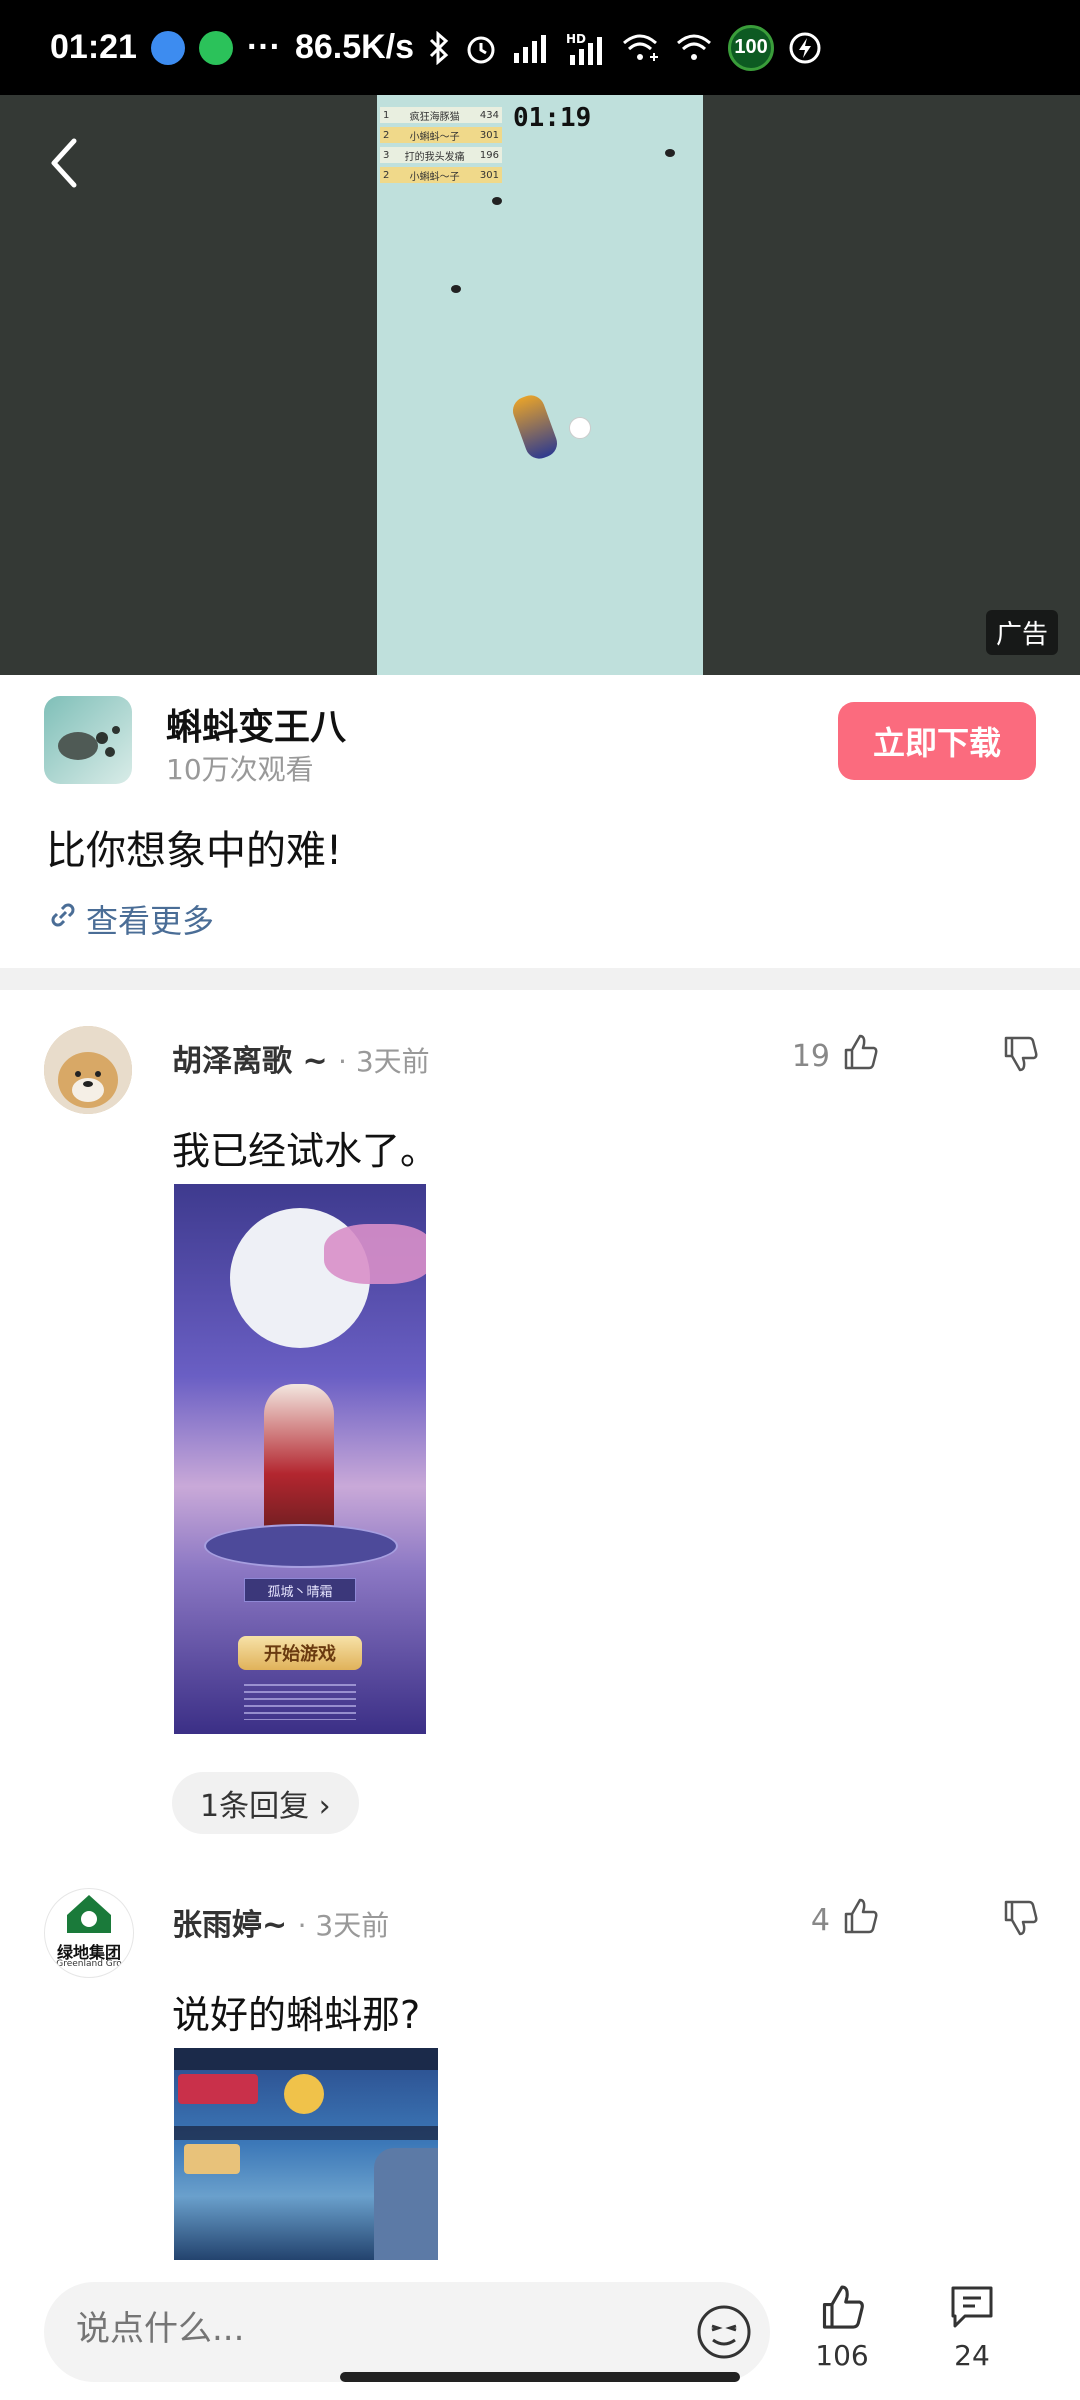 This screenshot has width=1080, height=2400. Describe the element at coordinates (64, 163) in the screenshot. I see `back-button` at that location.